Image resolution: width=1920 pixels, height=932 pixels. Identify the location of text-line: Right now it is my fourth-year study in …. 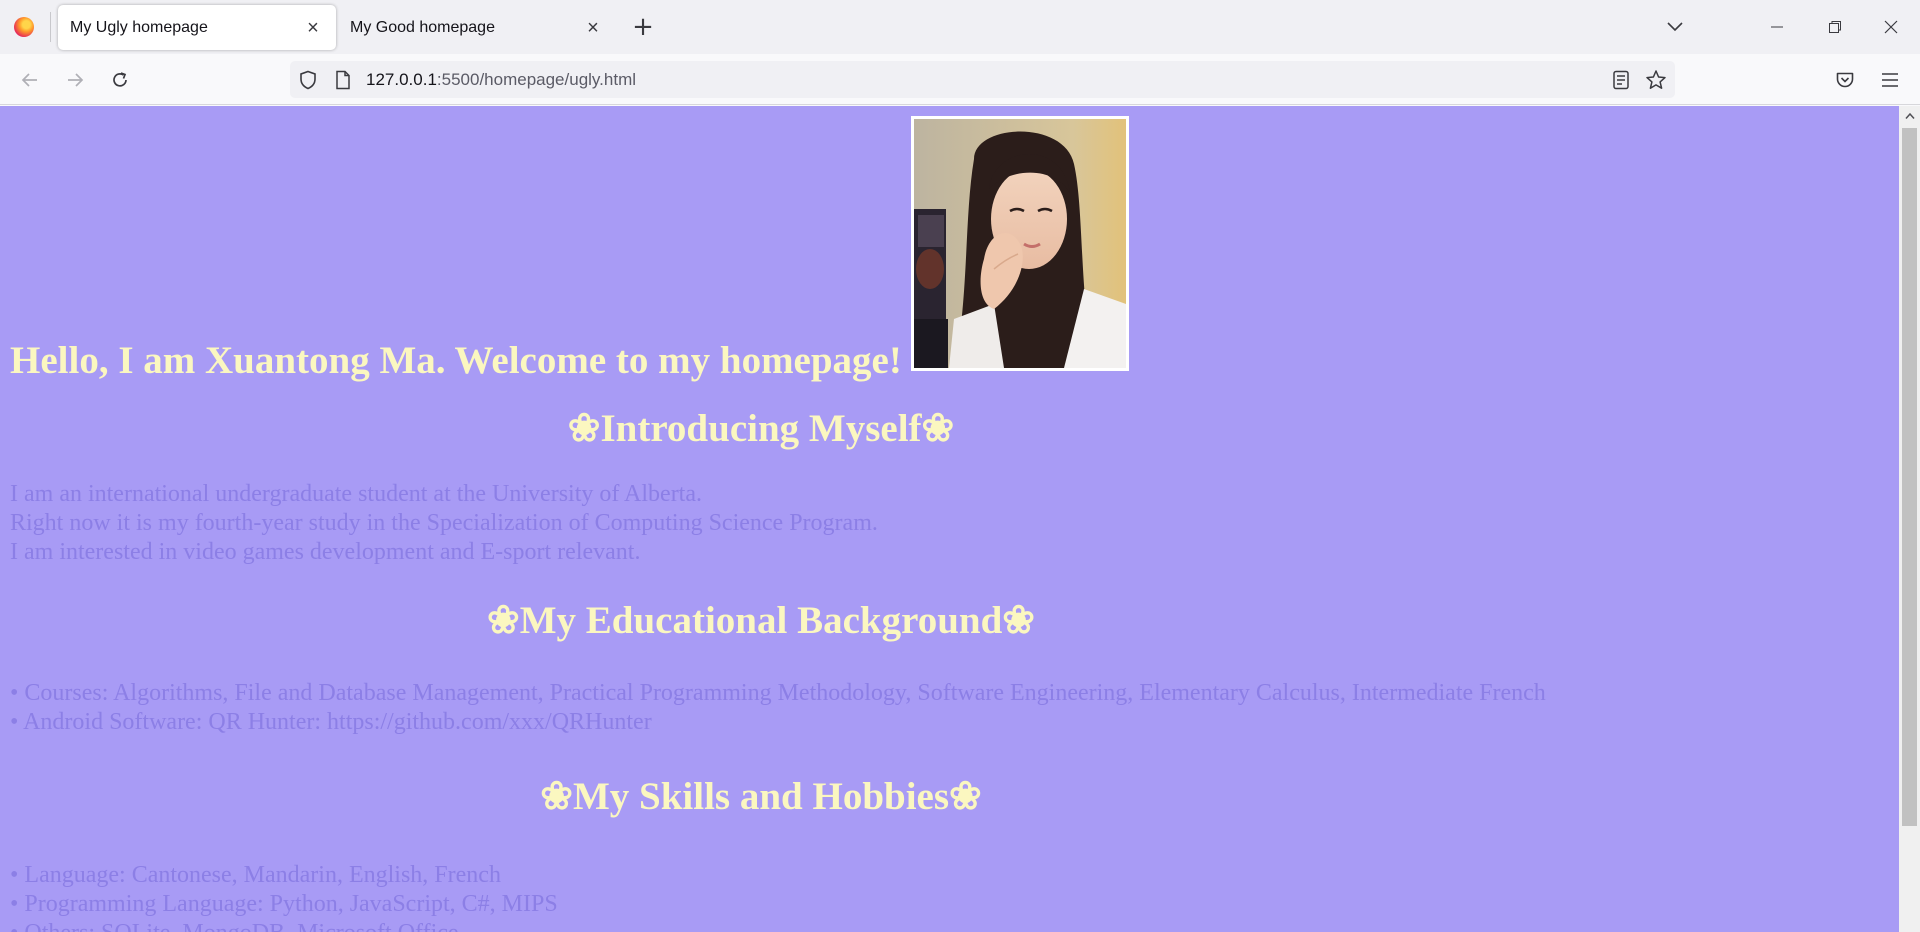
(444, 523).